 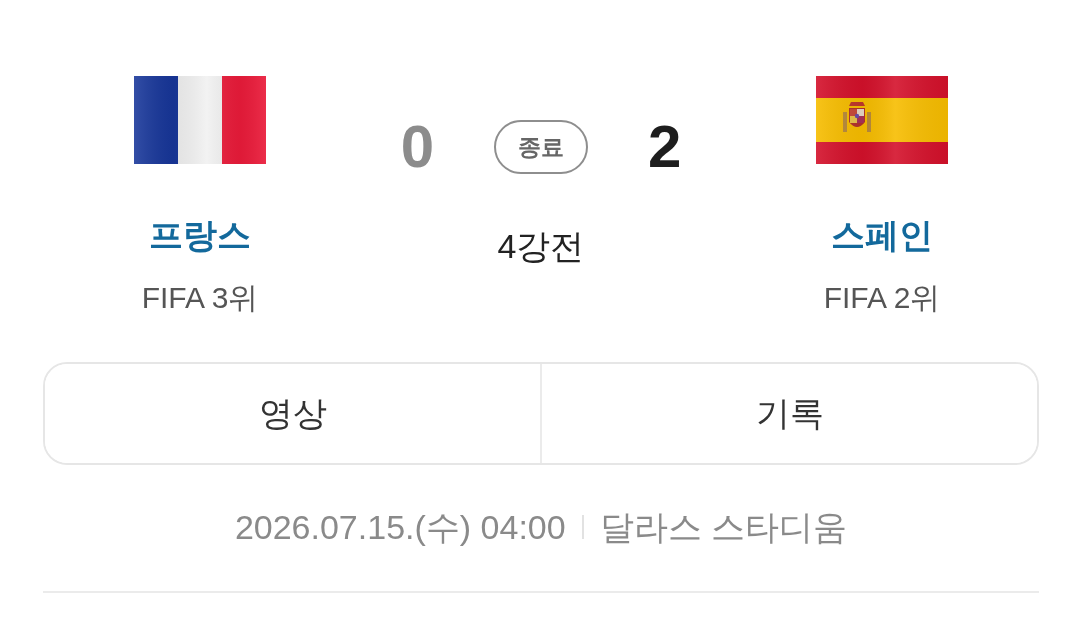 What do you see at coordinates (882, 120) in the screenshot?
I see `spain-flag-icon` at bounding box center [882, 120].